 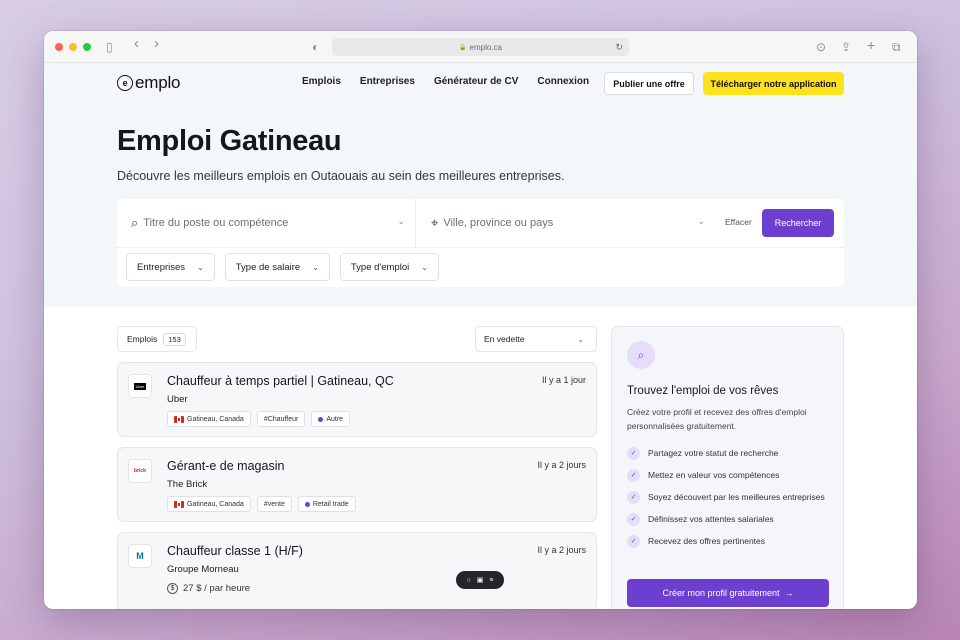 I want to click on category-tag: Retail trade, so click(x=326, y=504).